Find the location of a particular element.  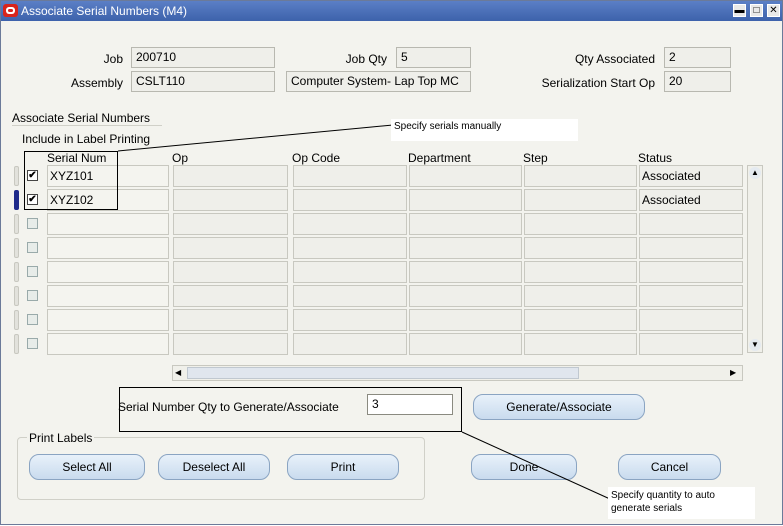

callout-manual: Specify serials manually is located at coordinates (484, 130).